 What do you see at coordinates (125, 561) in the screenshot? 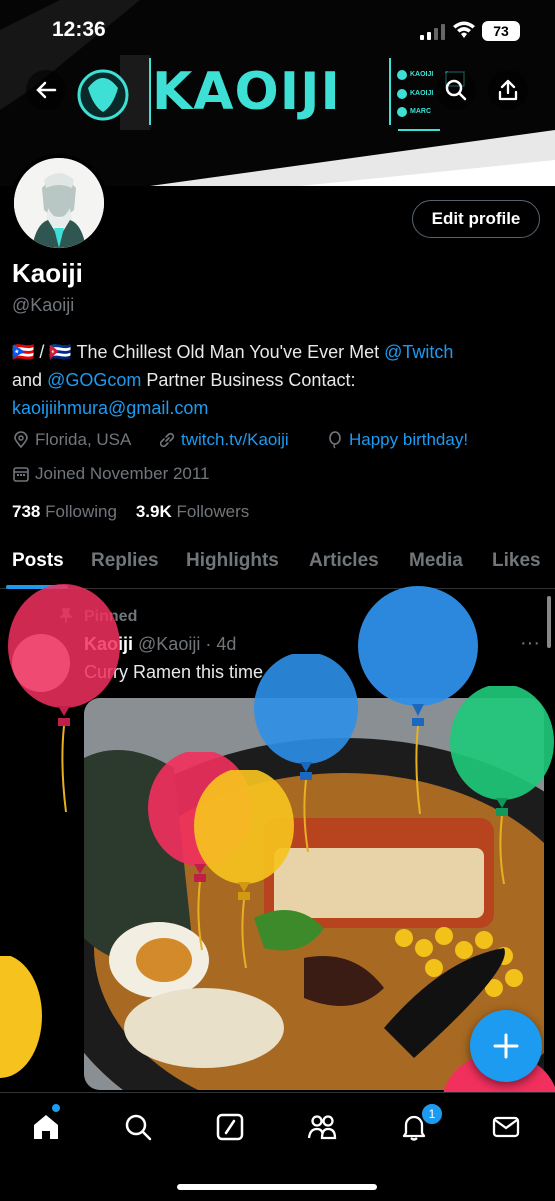
I see `tab-replies: Replies` at bounding box center [125, 561].